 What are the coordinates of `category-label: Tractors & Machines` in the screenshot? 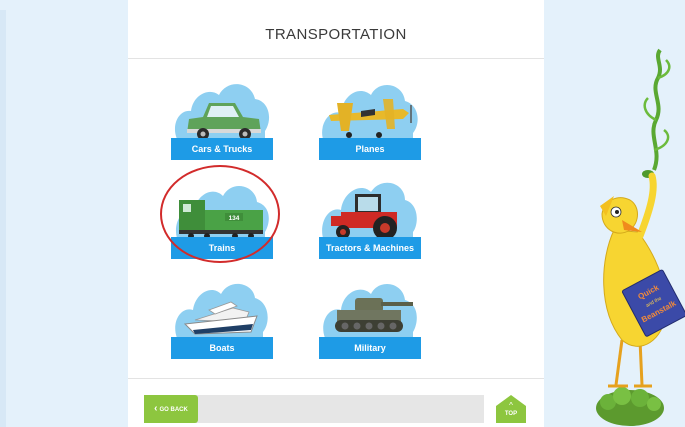 It's located at (370, 248).